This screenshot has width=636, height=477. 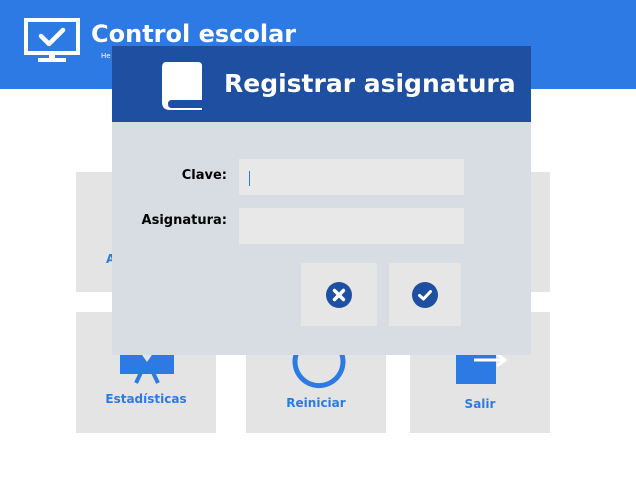 I want to click on presentation-board-icon, so click(x=147, y=368).